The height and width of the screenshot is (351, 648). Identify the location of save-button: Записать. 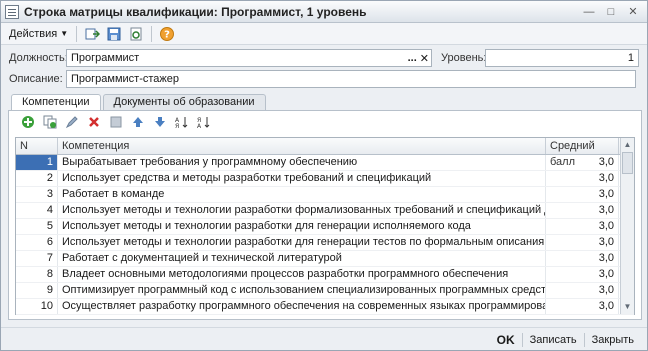
(553, 340).